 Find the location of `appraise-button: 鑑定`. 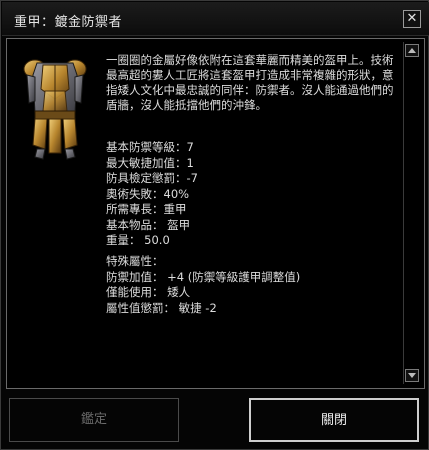

appraise-button: 鑑定 is located at coordinates (94, 420).